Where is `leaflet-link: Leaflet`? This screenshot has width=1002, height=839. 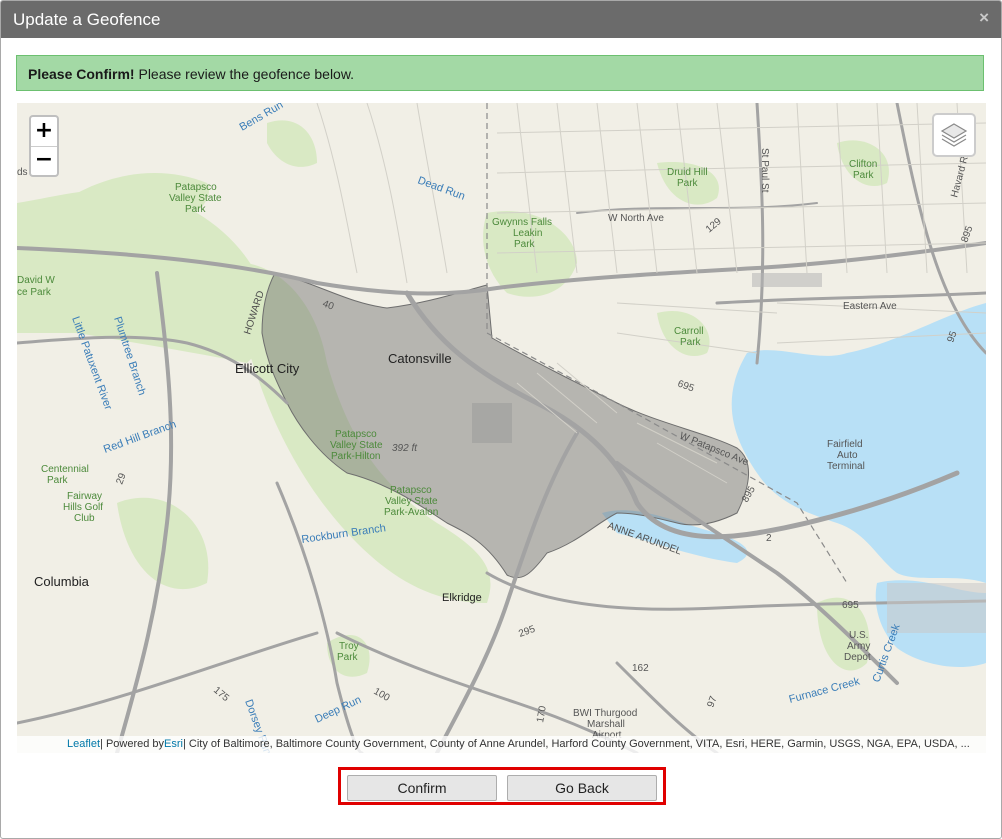 leaflet-link: Leaflet is located at coordinates (83, 744).